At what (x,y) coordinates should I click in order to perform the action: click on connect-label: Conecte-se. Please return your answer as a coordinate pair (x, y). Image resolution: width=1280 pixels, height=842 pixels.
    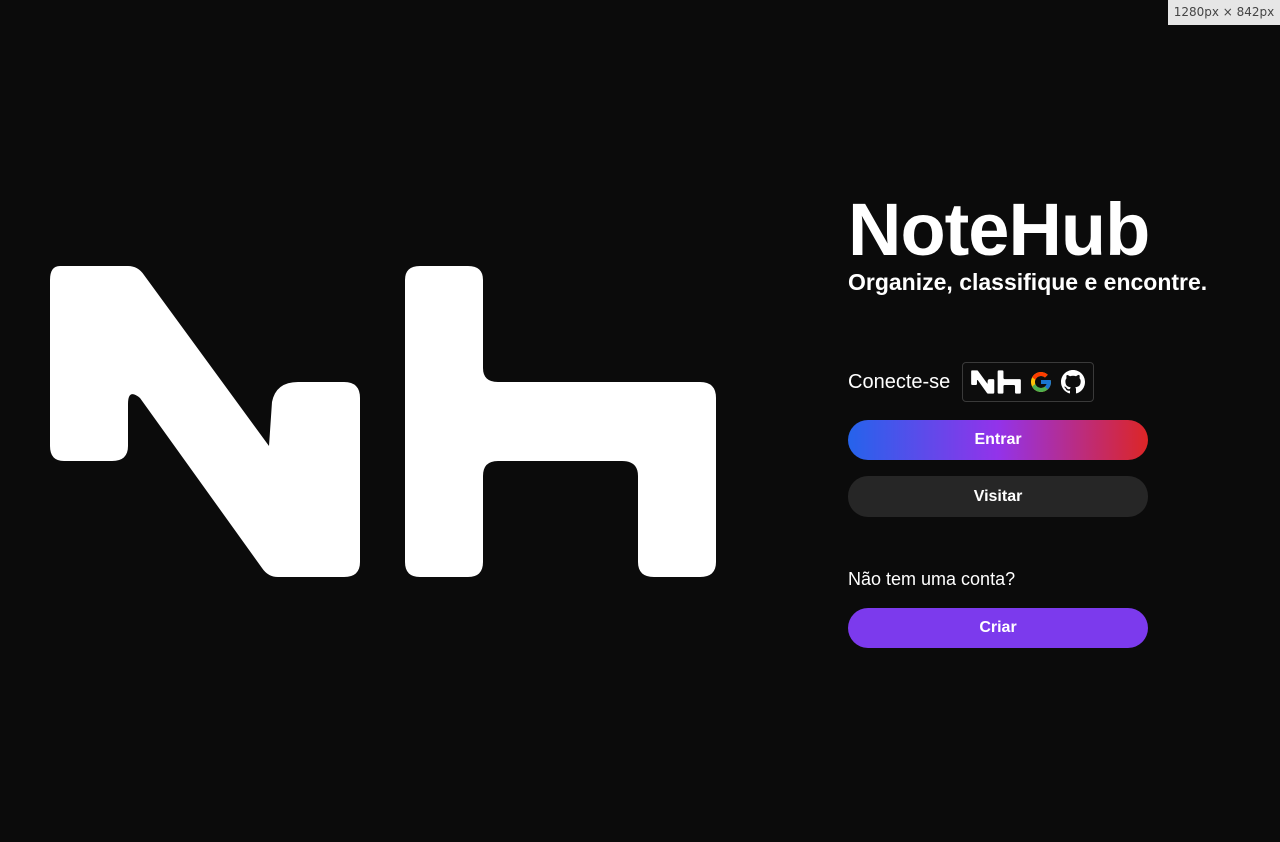
    Looking at the image, I should click on (899, 382).